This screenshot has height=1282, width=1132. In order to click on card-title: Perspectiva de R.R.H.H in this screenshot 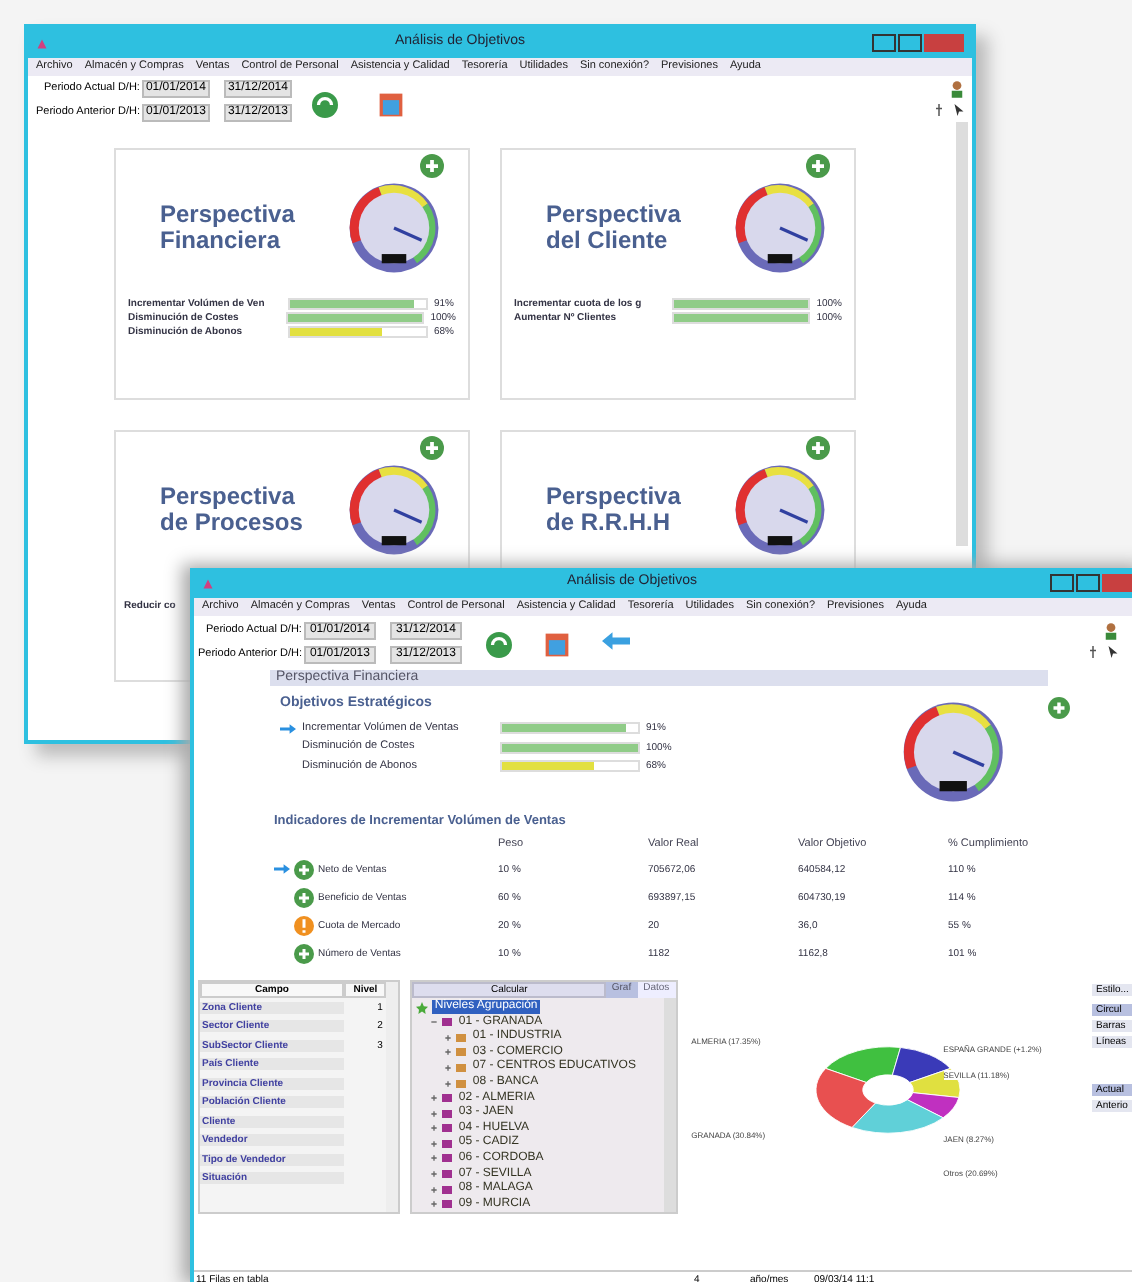, I will do `click(614, 509)`.